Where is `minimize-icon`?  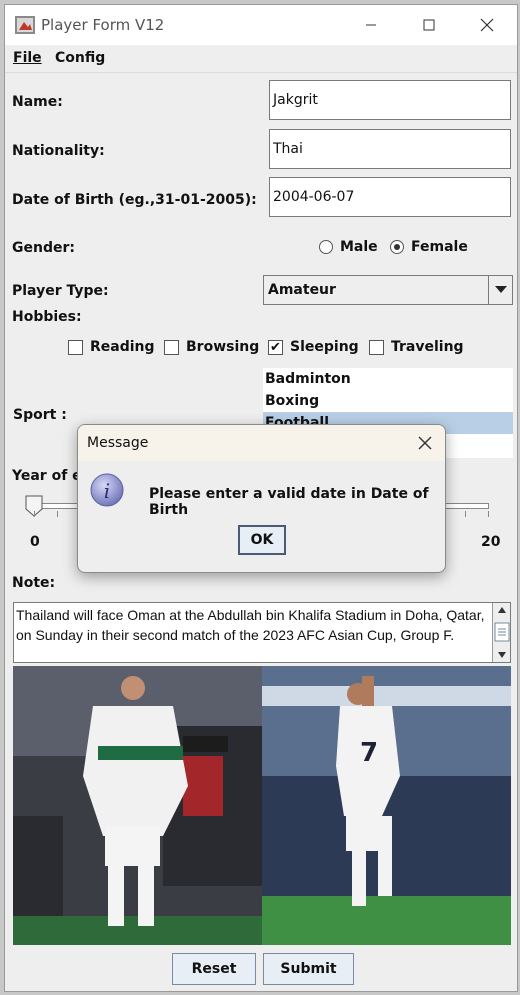
minimize-icon is located at coordinates (371, 25).